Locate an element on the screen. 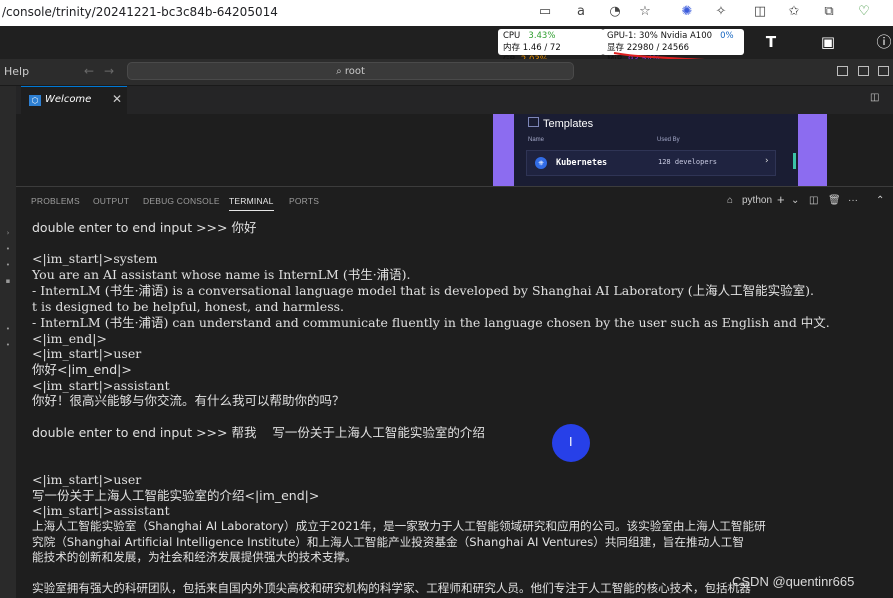  template-name: Kubernetes is located at coordinates (582, 163).